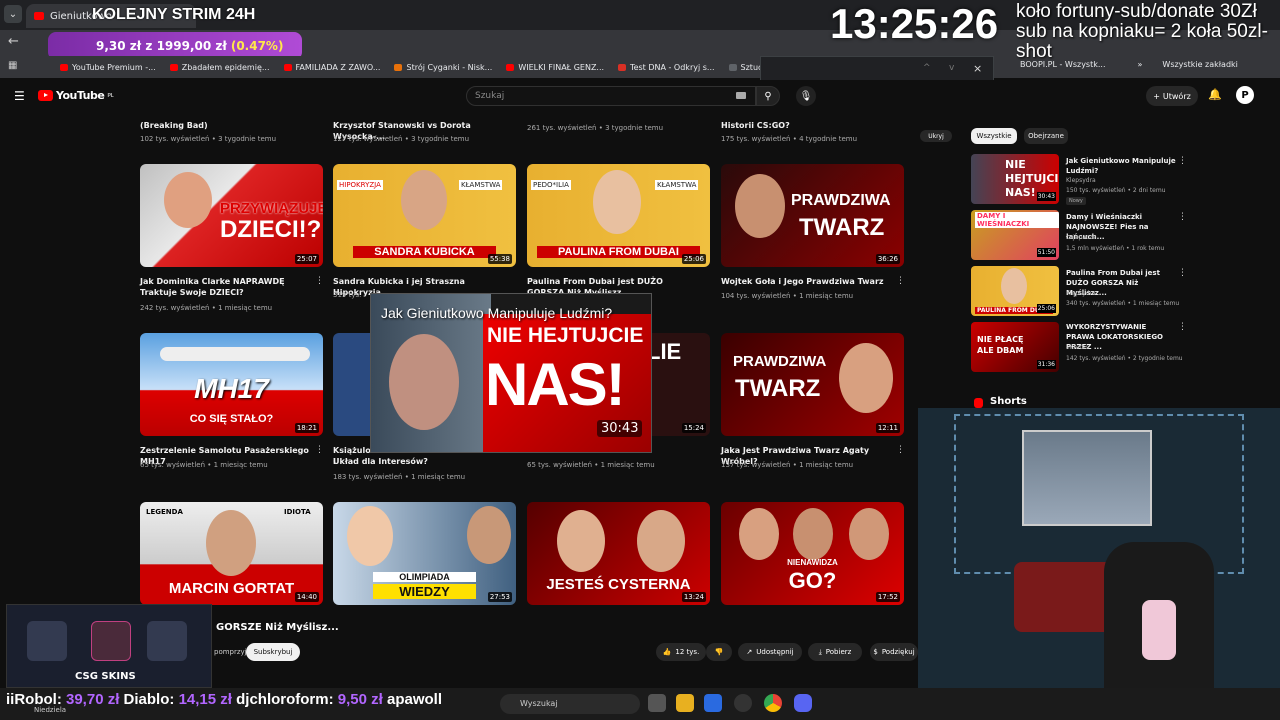 The height and width of the screenshot is (720, 1280). What do you see at coordinates (1015, 347) in the screenshot?
I see `related-thumbnail: NIE PŁACĘ ALE DBAM 31:36` at bounding box center [1015, 347].